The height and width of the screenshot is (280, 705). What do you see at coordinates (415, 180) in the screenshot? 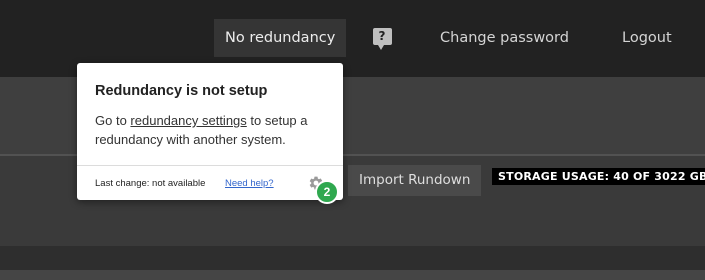
I see `import-rundown-button: Import Rundown` at bounding box center [415, 180].